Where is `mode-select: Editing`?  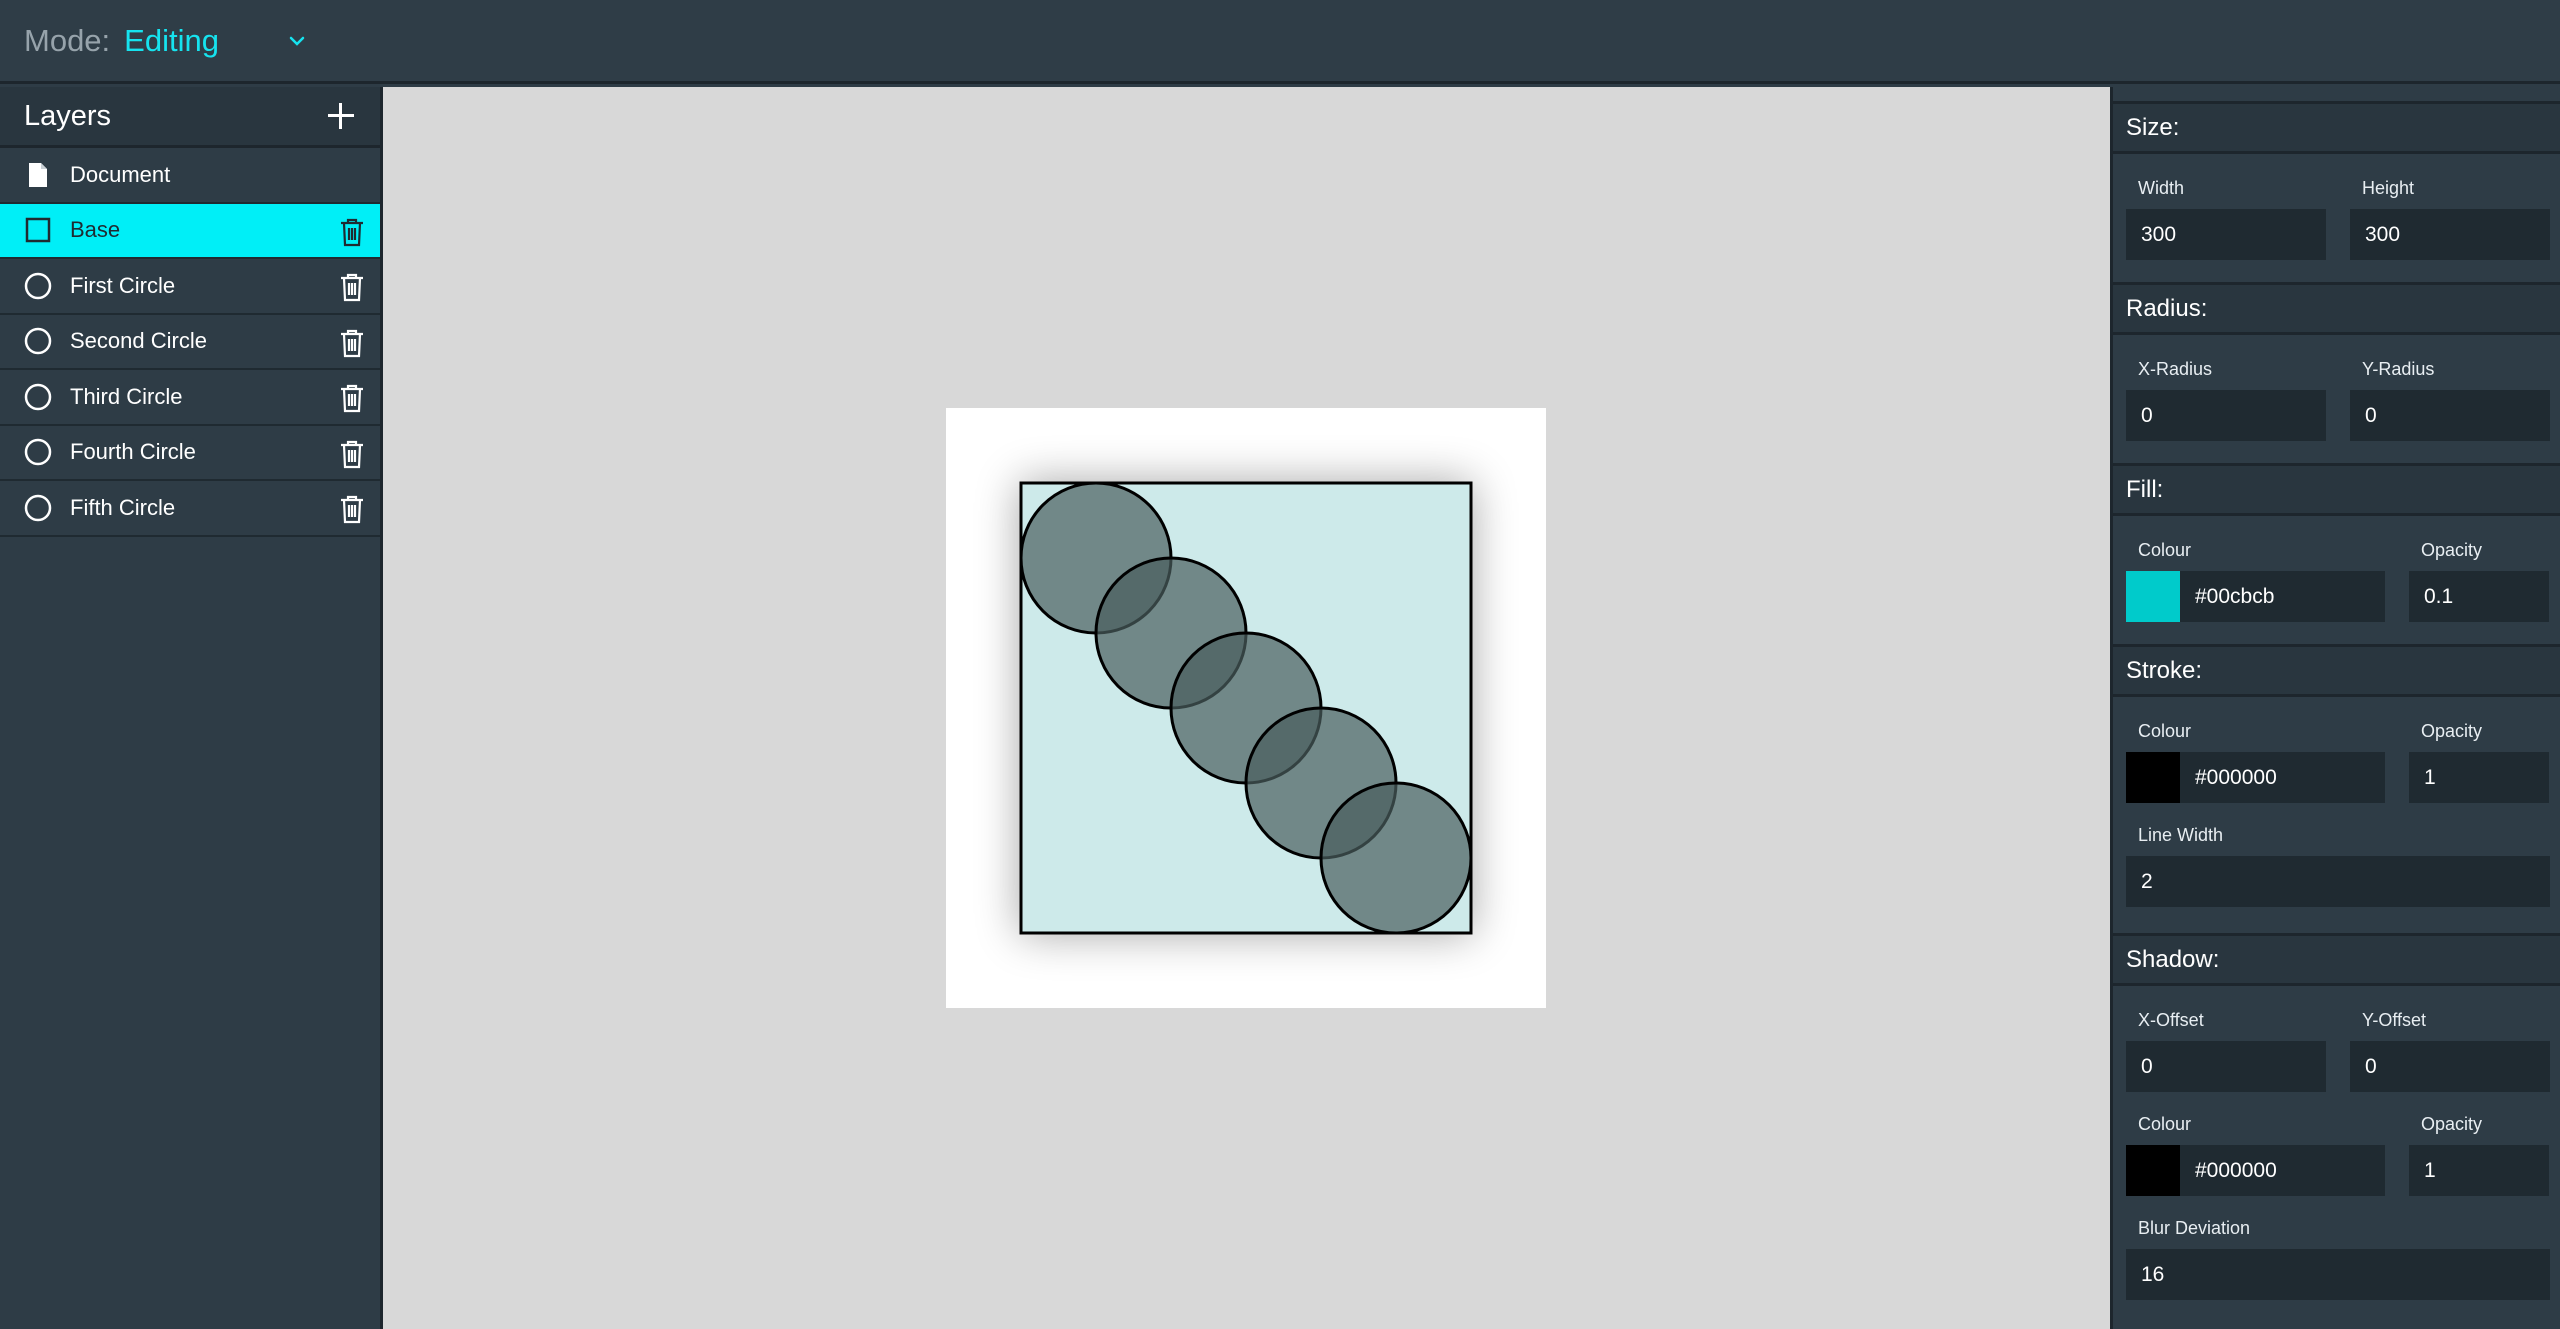
mode-select: Editing is located at coordinates (171, 41).